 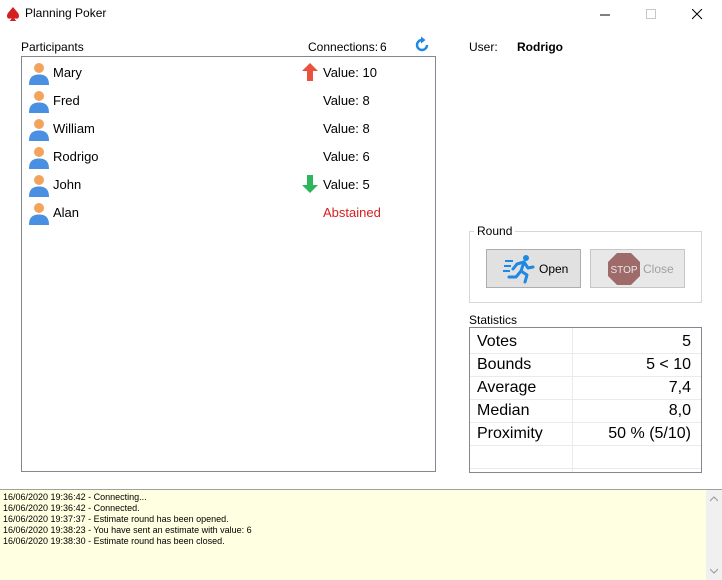 What do you see at coordinates (228, 73) in the screenshot?
I see `participant-row: Mary Value: 10` at bounding box center [228, 73].